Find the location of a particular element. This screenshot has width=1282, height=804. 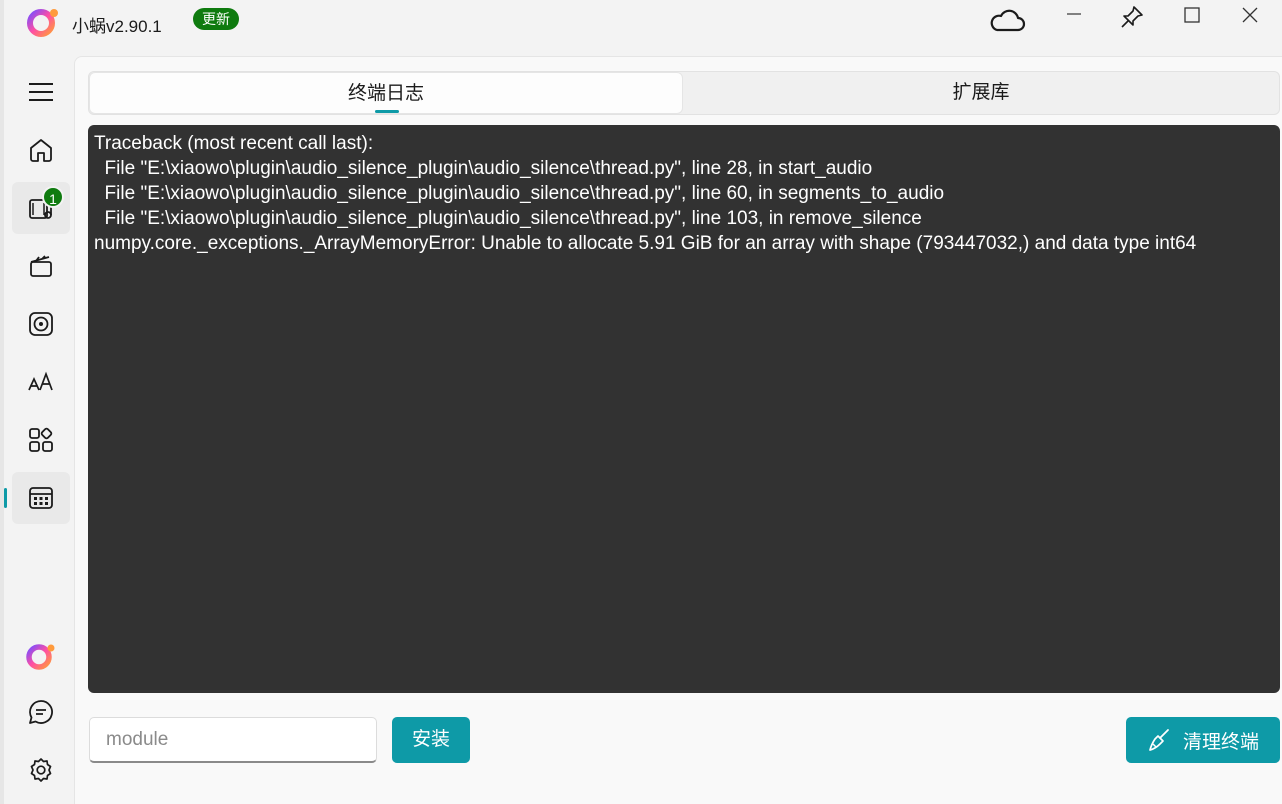

apps-icon is located at coordinates (41, 439).